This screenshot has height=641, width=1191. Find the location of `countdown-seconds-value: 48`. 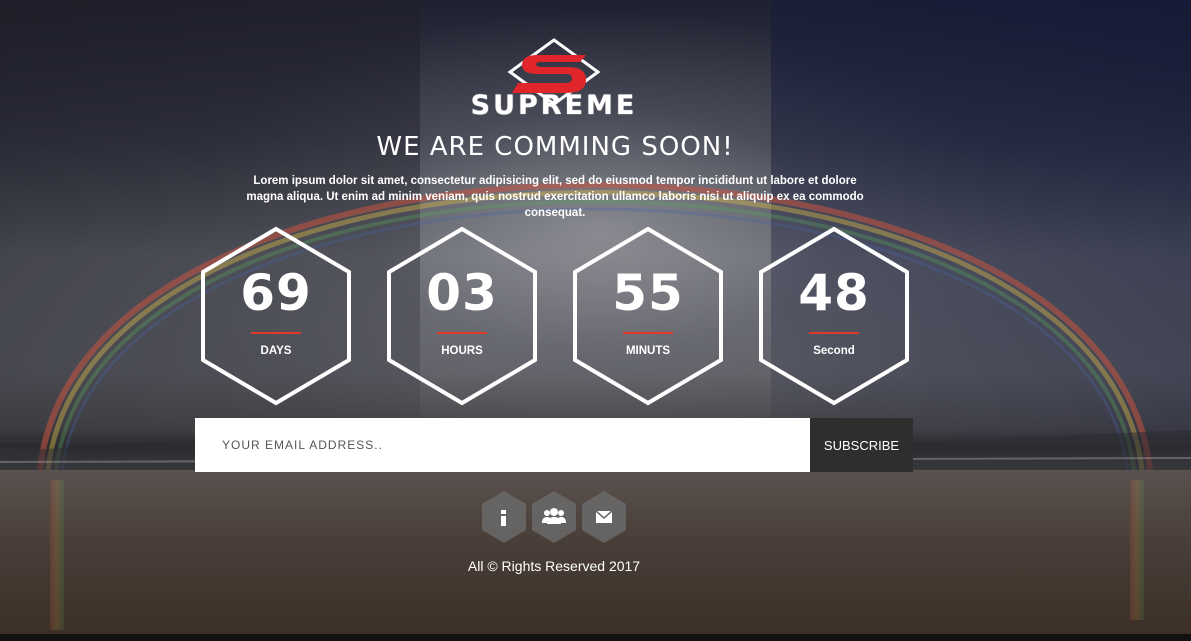

countdown-seconds-value: 48 is located at coordinates (834, 293).